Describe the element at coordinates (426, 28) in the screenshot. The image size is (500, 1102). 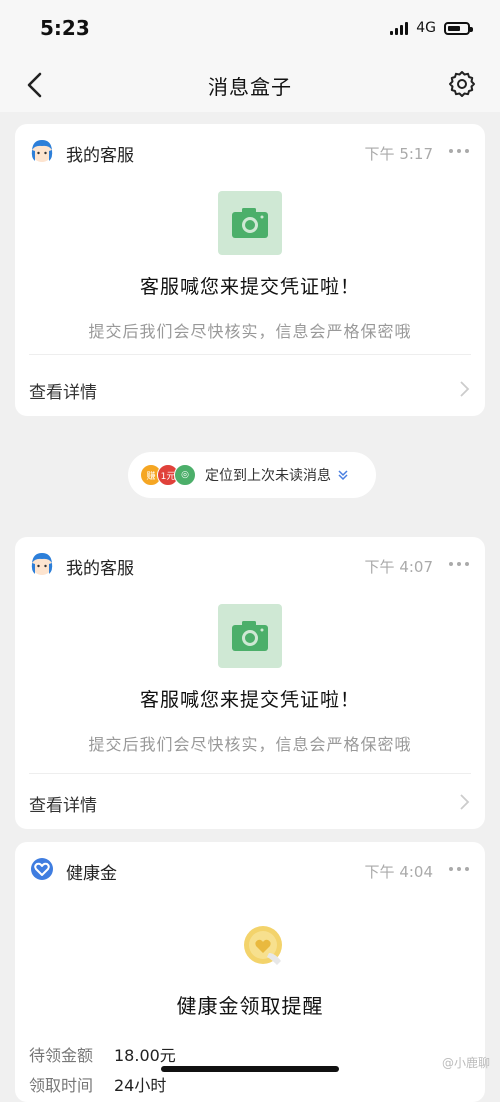
I see `network-label: 4G` at that location.